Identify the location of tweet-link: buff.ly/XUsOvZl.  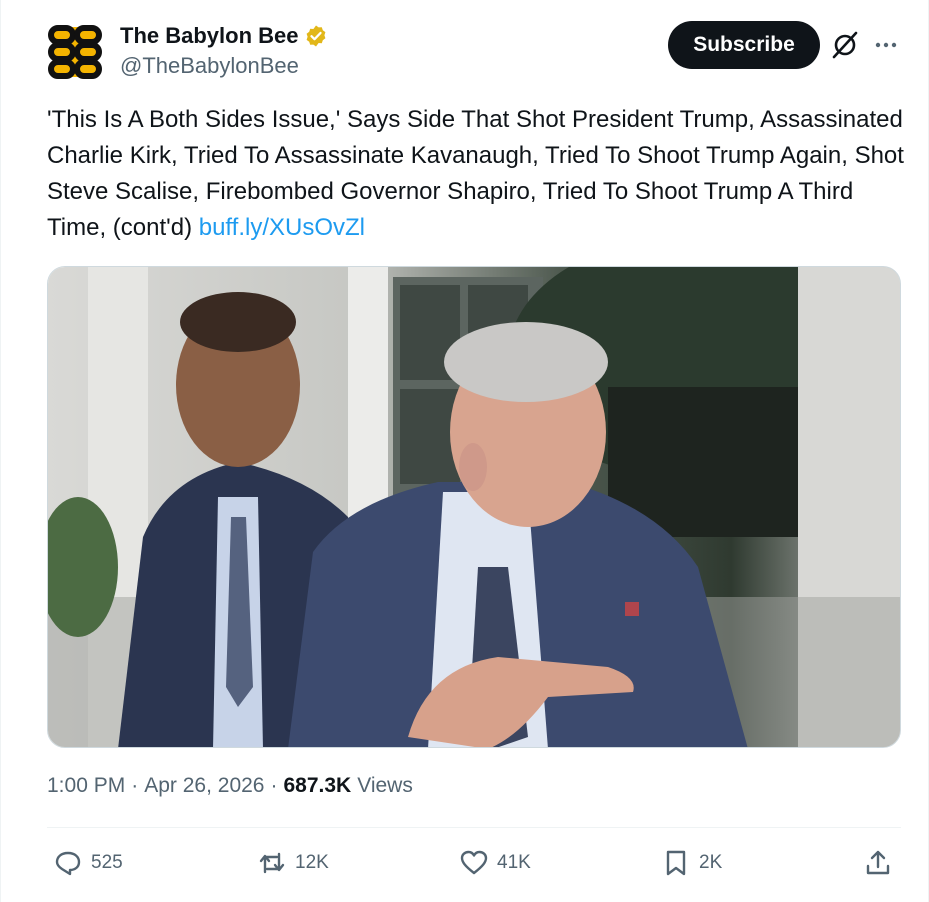
(282, 227).